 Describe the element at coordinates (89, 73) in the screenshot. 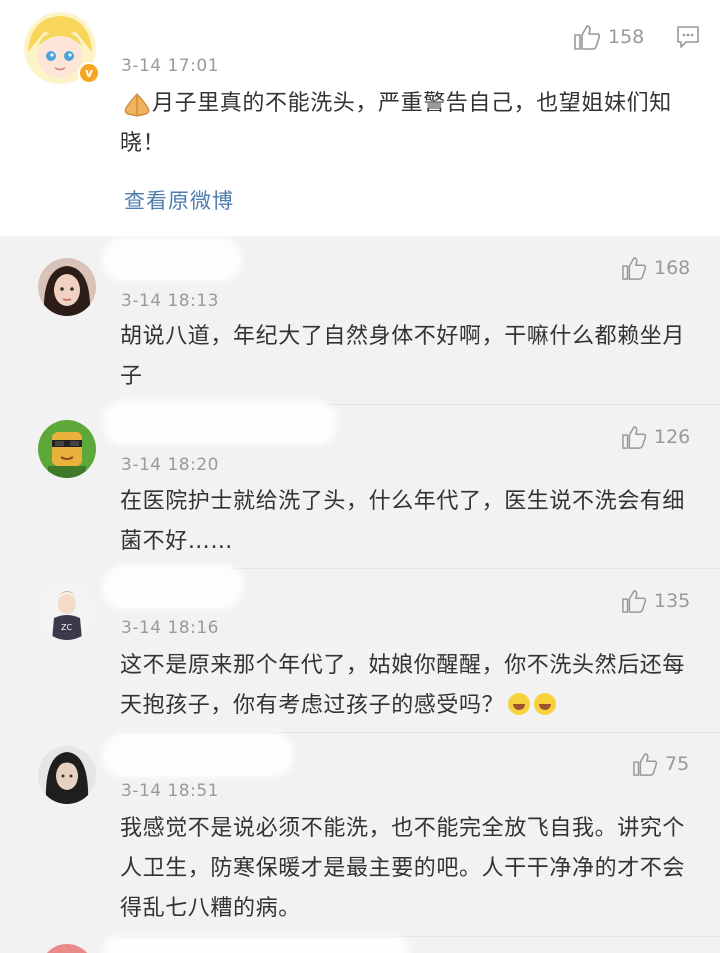

I see `verified-badge-icon: v` at that location.